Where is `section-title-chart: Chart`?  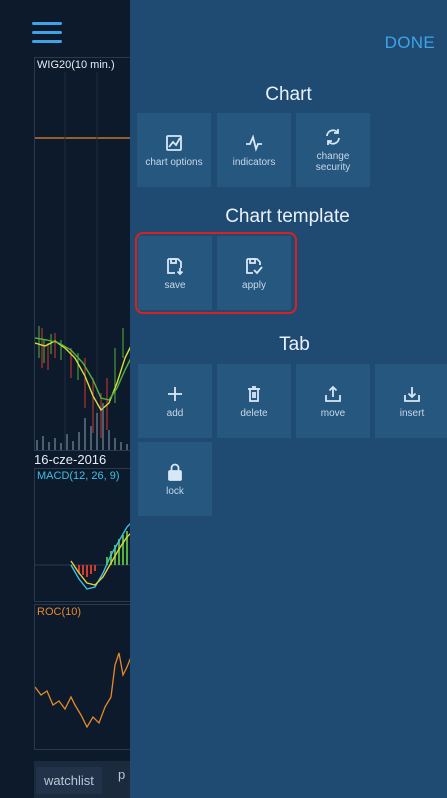
section-title-chart: Chart is located at coordinates (288, 94).